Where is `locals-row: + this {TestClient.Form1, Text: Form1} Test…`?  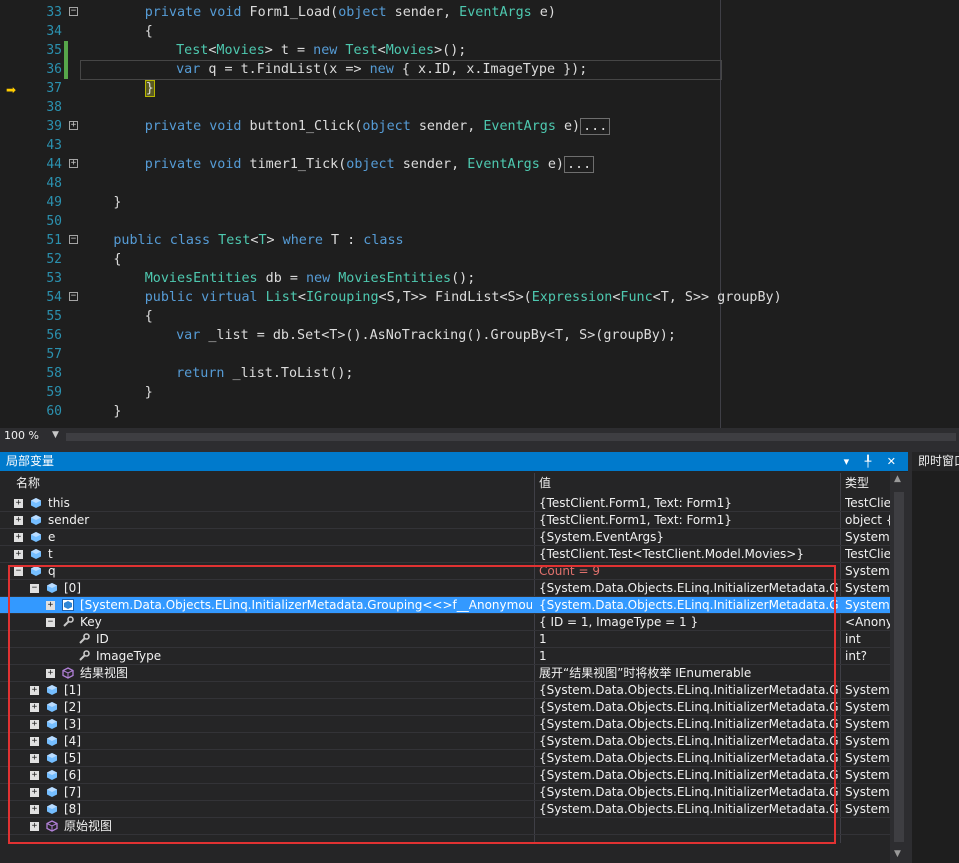
locals-row: + this {TestClient.Form1, Text: Form1} Test… is located at coordinates (445, 503).